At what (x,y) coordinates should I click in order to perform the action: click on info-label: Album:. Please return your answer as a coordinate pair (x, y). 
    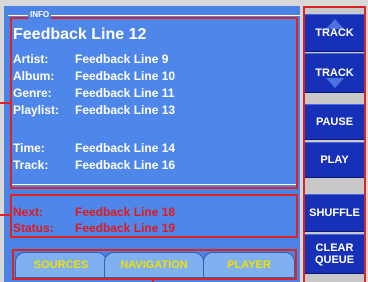
    Looking at the image, I should click on (34, 76).